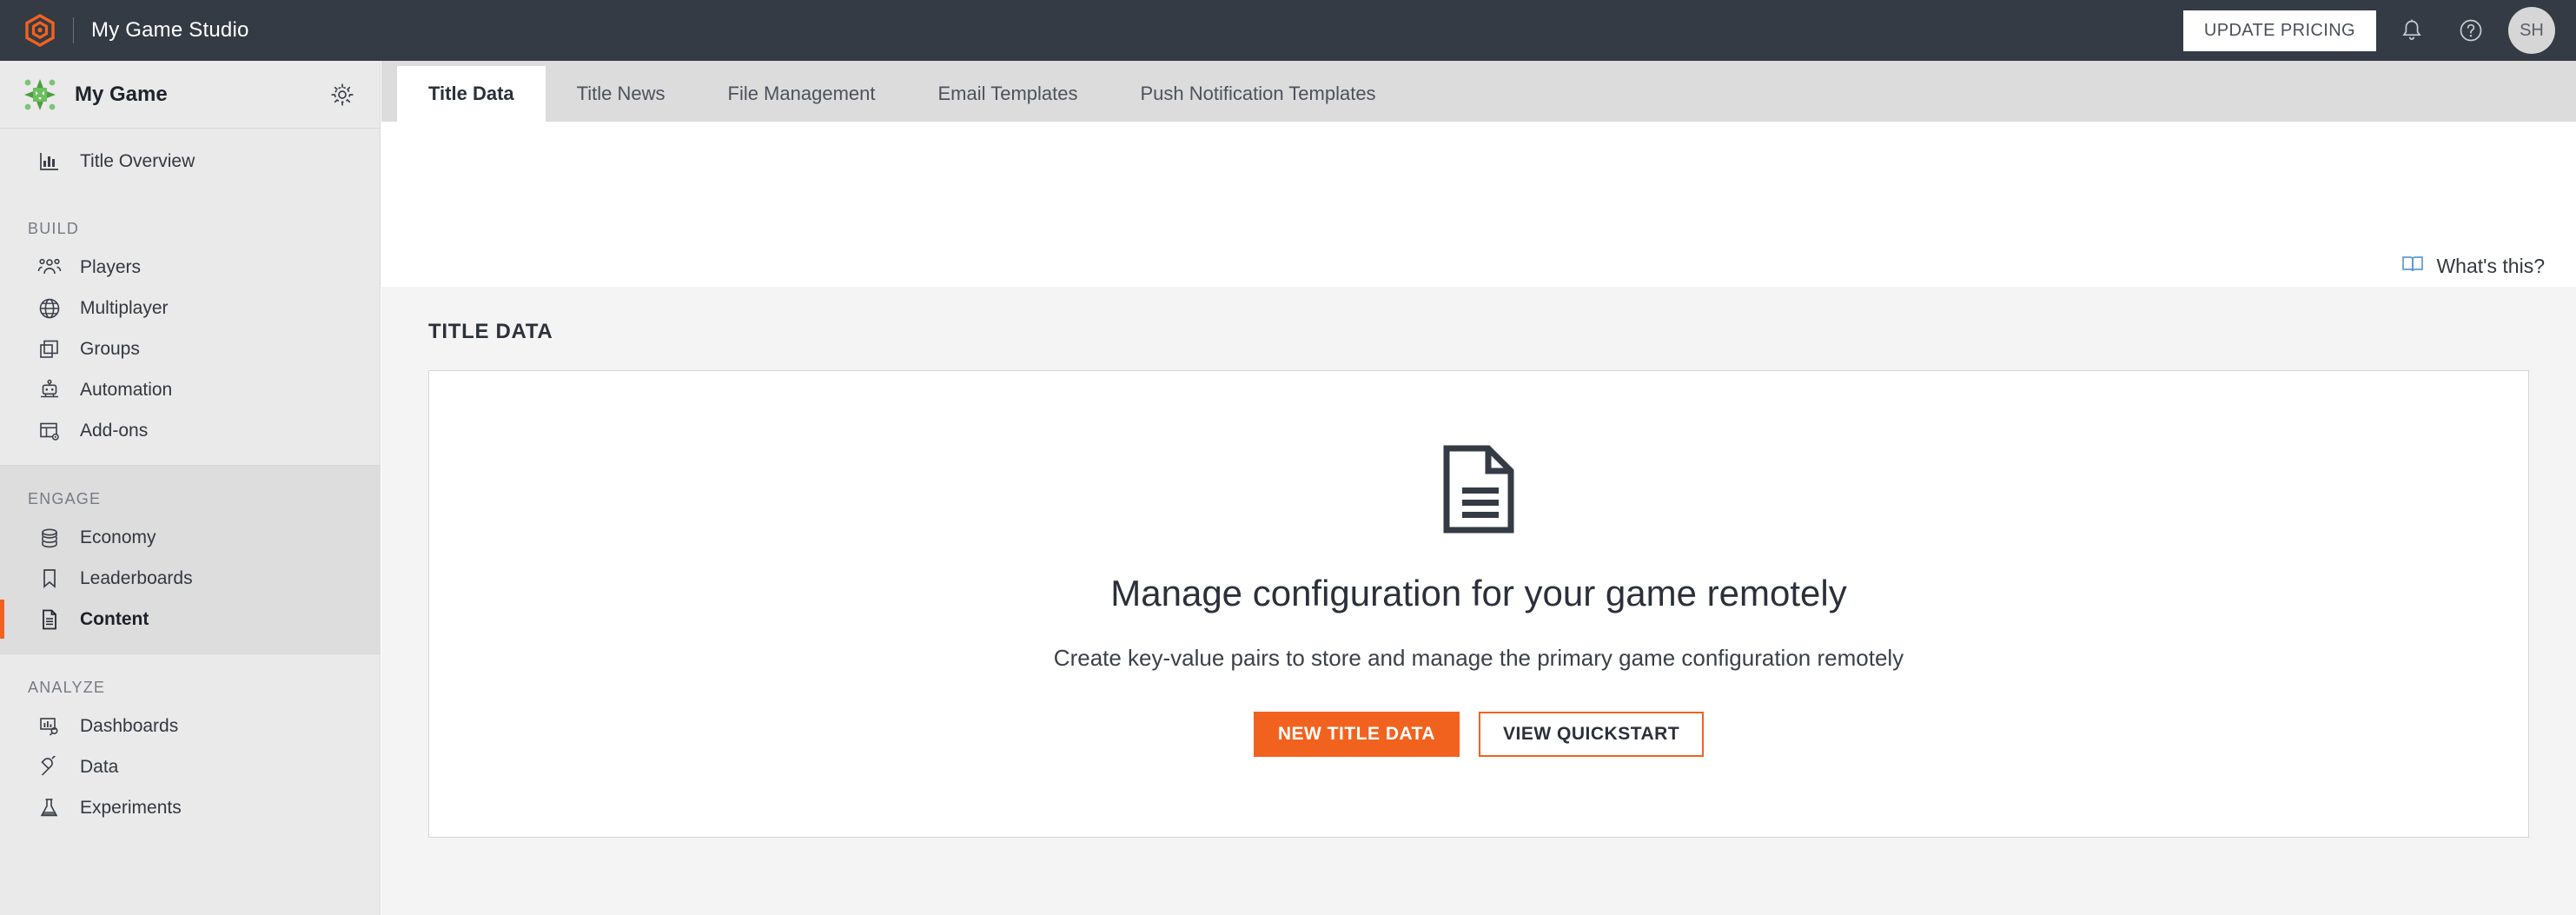 The image size is (2576, 915). What do you see at coordinates (2412, 266) in the screenshot?
I see `book-icon` at bounding box center [2412, 266].